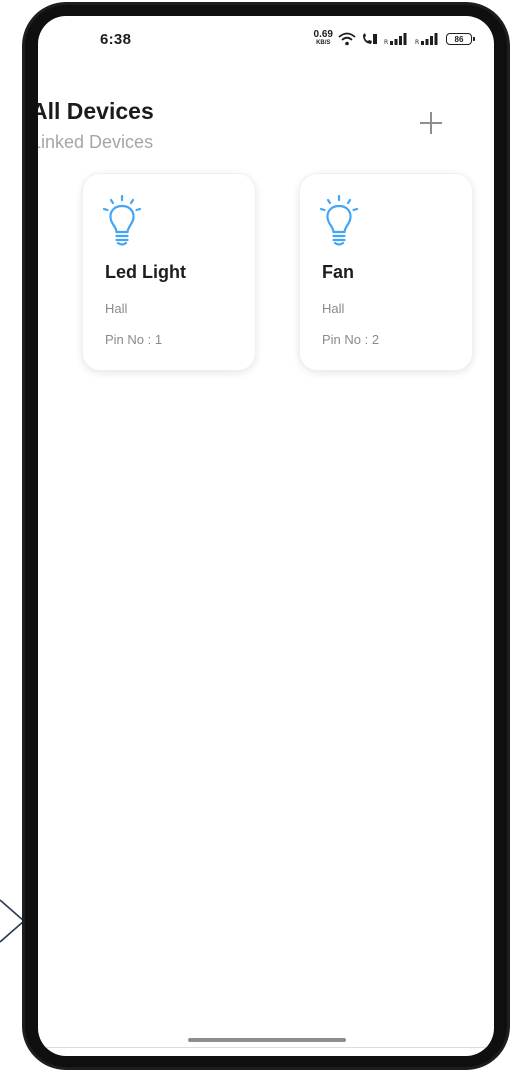  I want to click on battery-icon: 86, so click(460, 39).